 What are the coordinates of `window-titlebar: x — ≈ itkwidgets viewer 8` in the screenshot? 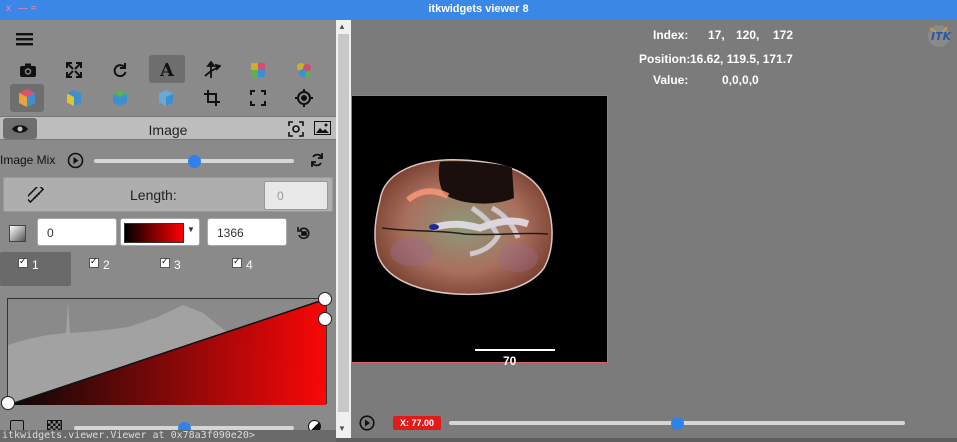 It's located at (478, 10).